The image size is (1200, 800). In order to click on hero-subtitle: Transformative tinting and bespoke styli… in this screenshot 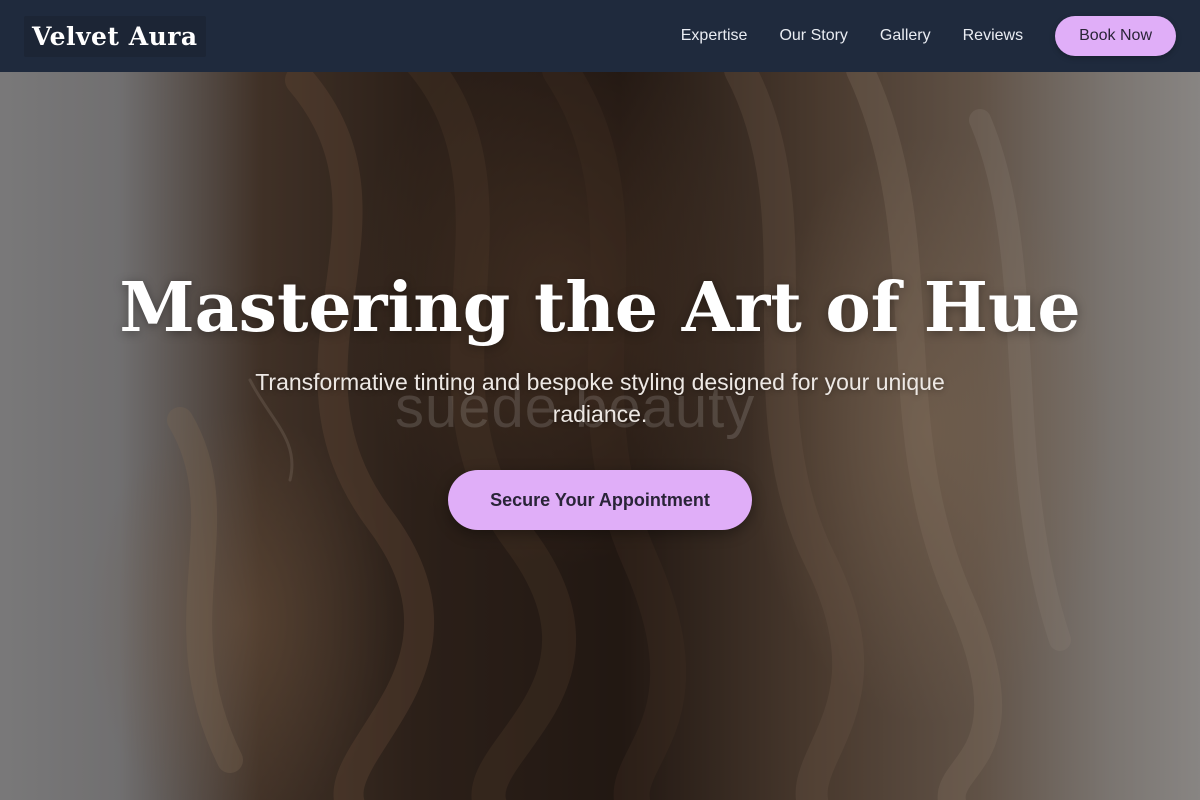, I will do `click(600, 398)`.